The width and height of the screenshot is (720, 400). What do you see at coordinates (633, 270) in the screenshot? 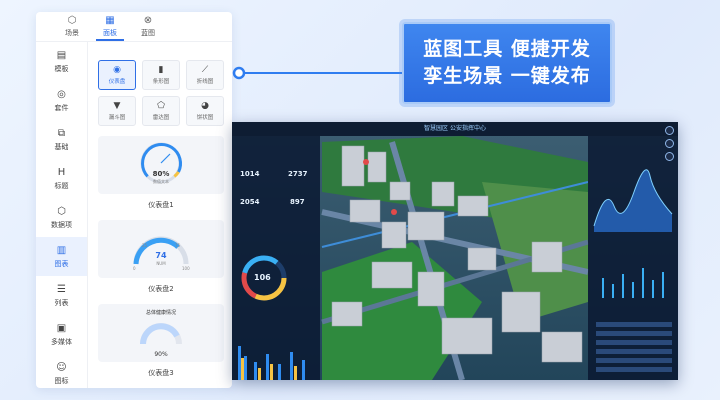
I see `dashboard-right-widgets` at bounding box center [633, 270].